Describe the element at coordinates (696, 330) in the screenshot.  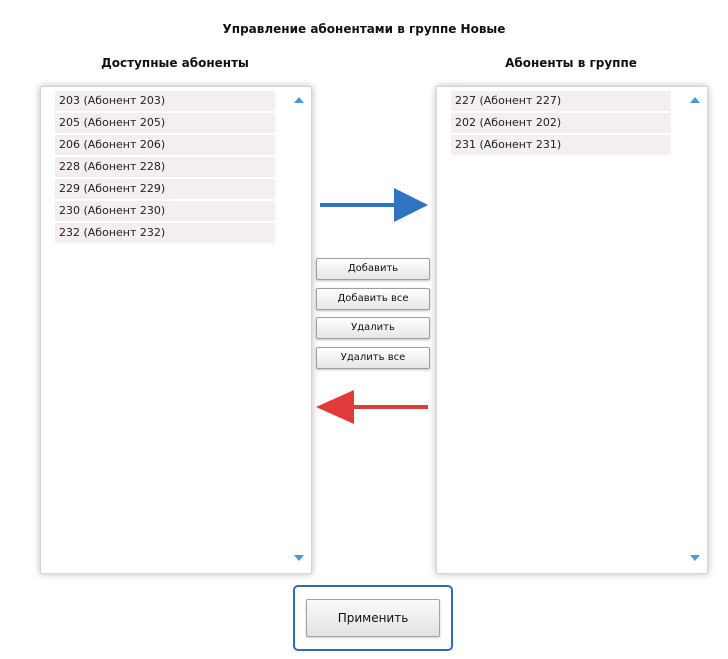
I see `in-group-scrollbar` at that location.